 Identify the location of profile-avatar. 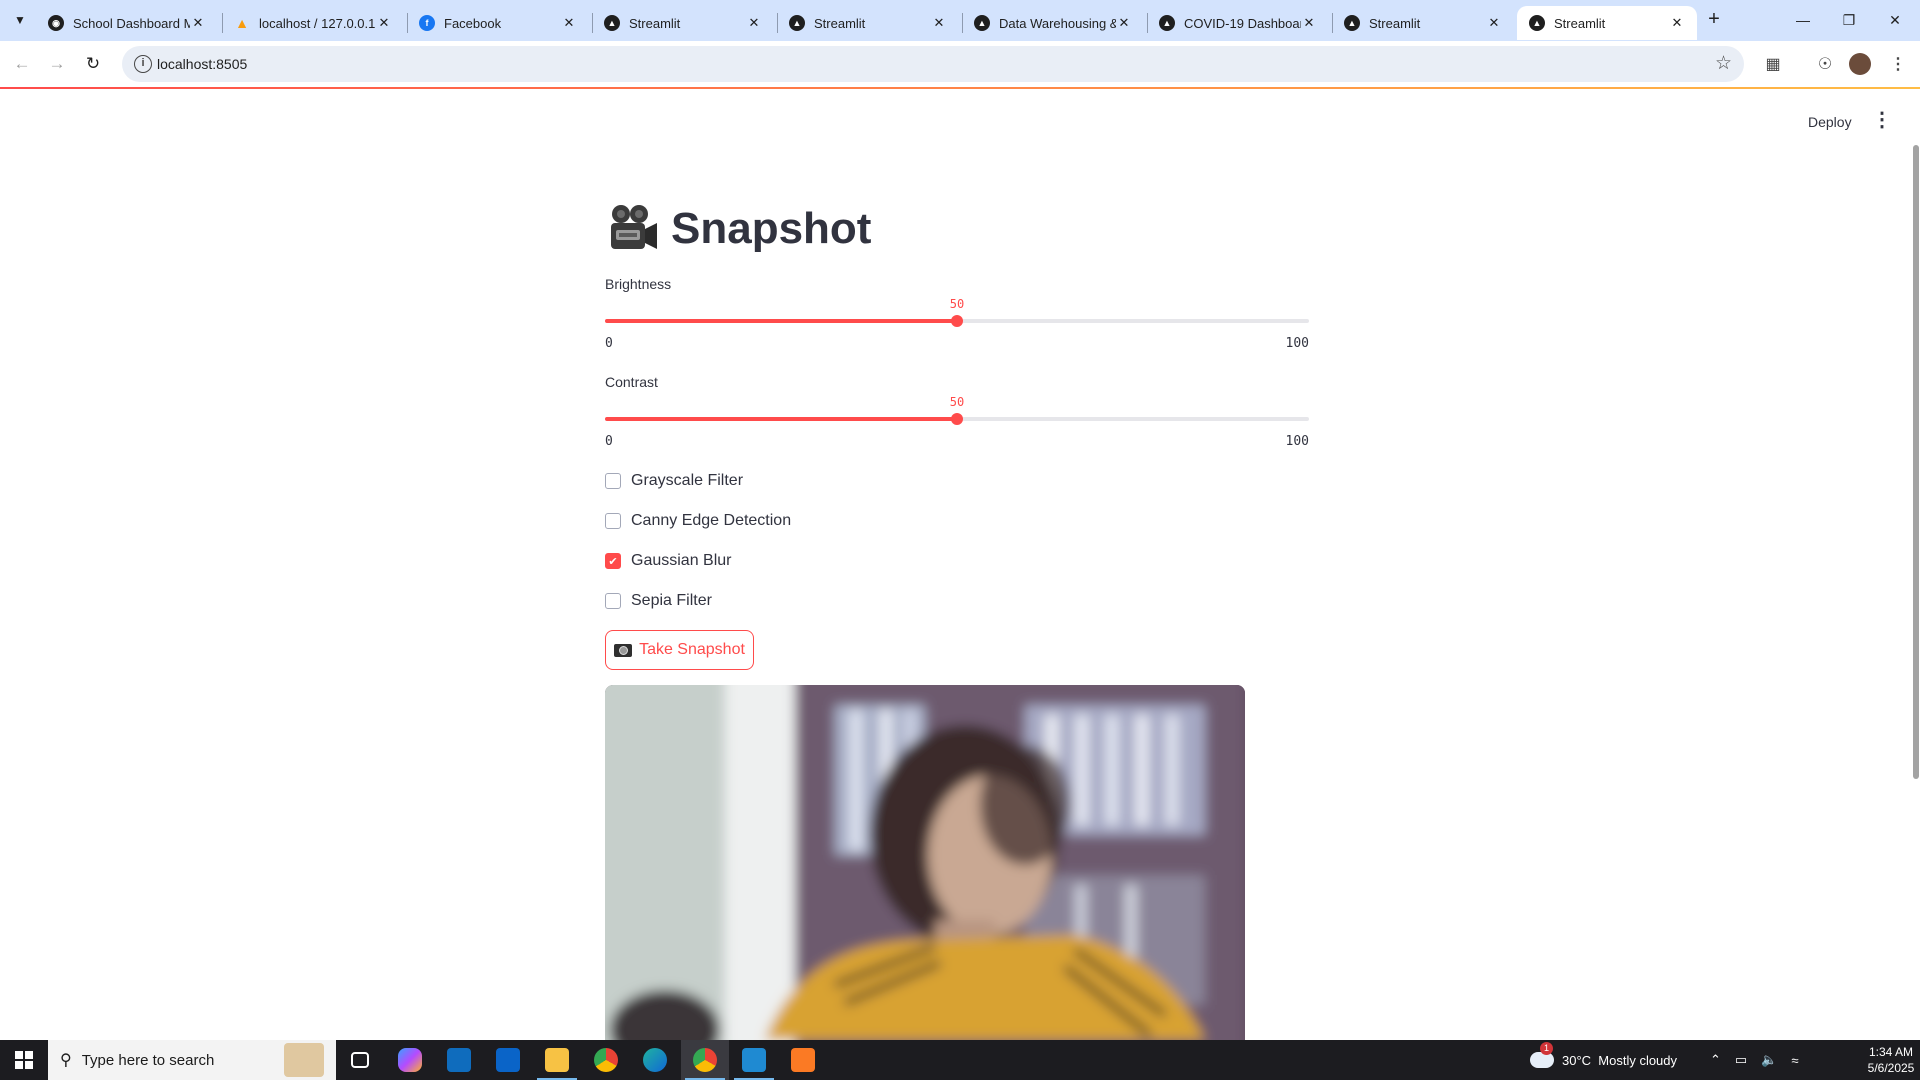
(1860, 64).